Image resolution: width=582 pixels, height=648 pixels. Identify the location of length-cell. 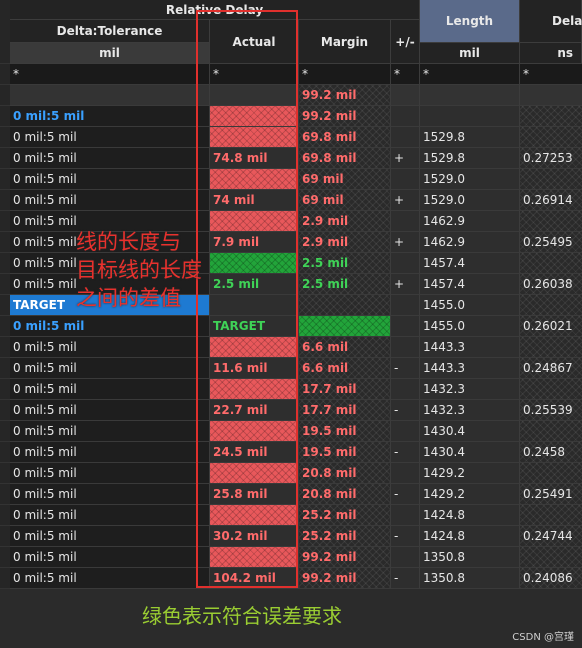
(470, 95).